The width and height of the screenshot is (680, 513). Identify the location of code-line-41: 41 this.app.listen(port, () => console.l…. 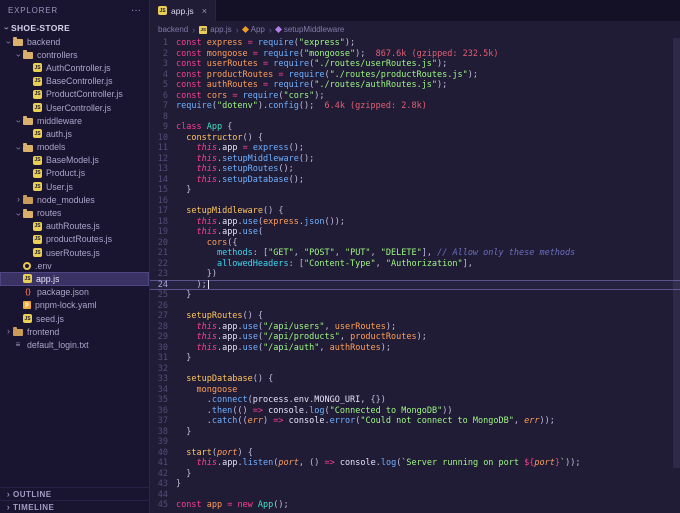
(415, 463).